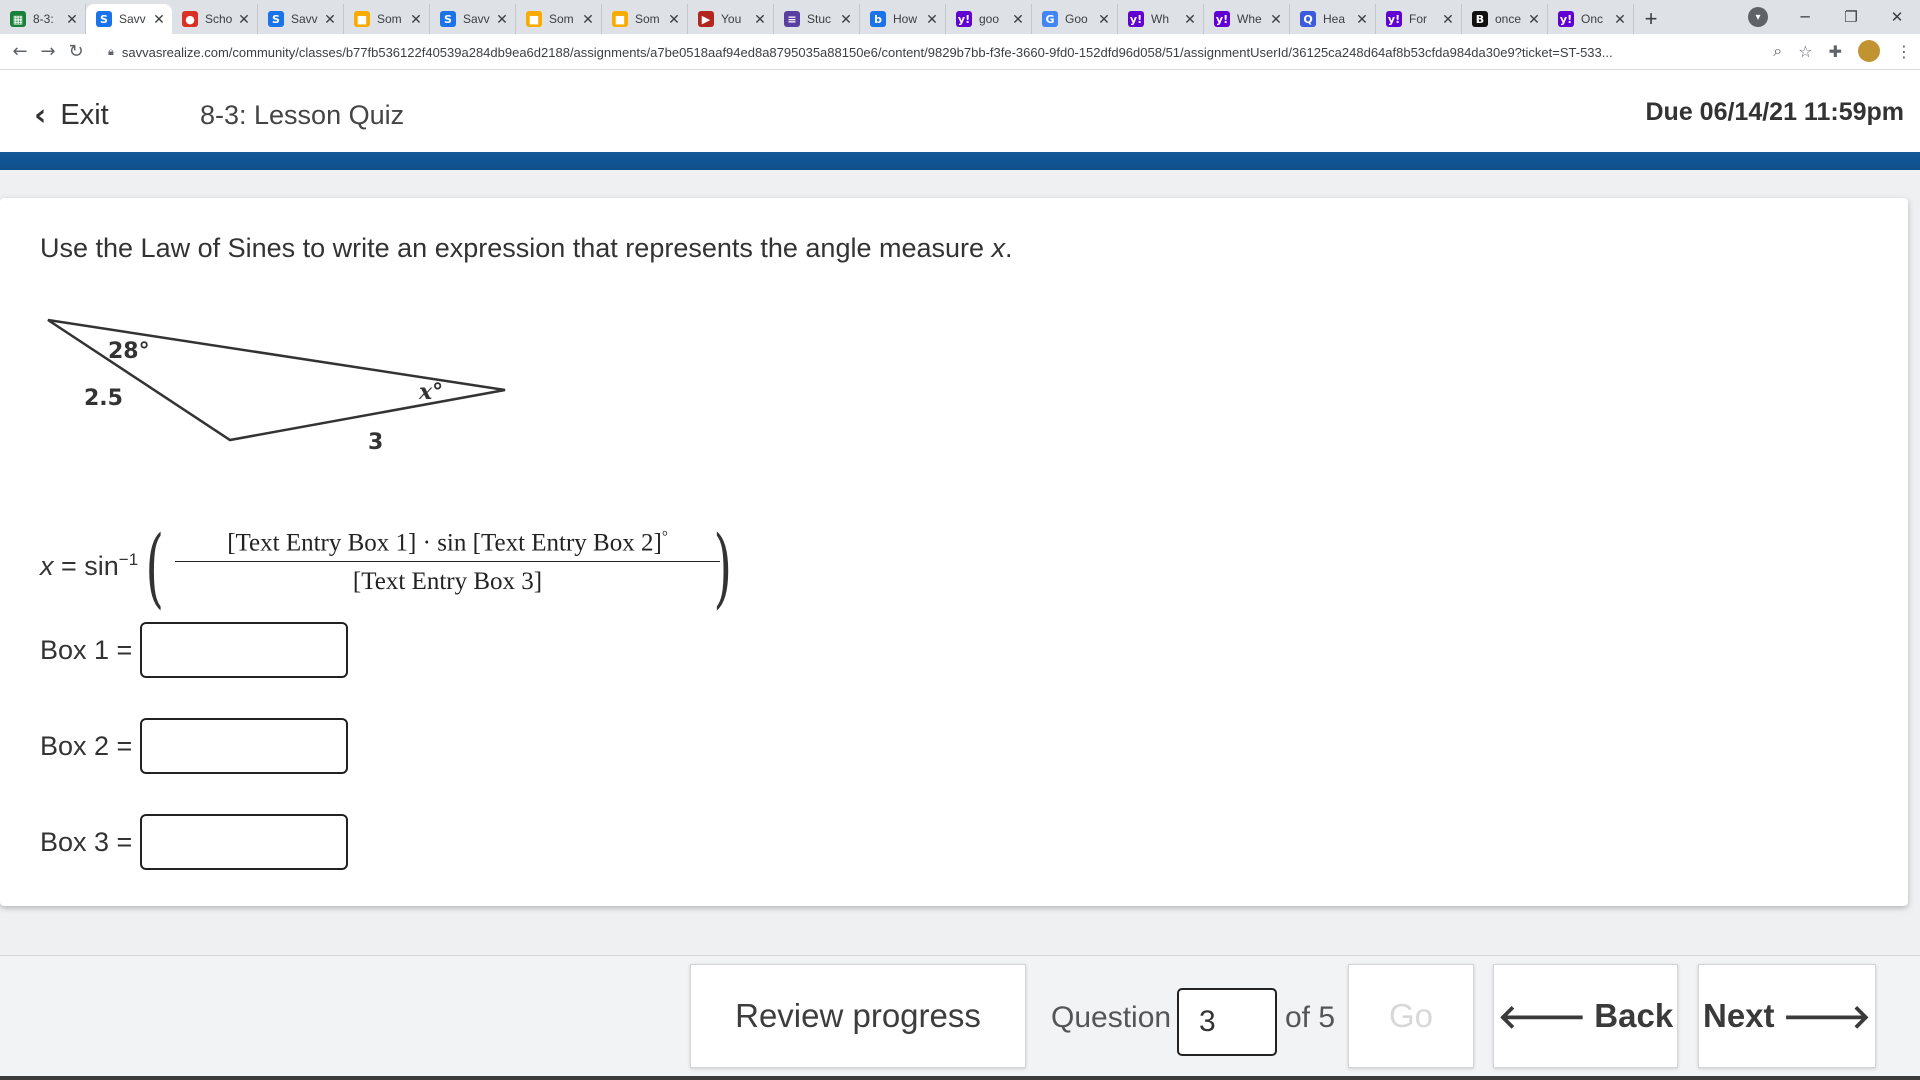 This screenshot has height=1080, width=1920. I want to click on browser-tab: ● Scho ✕, so click(215, 19).